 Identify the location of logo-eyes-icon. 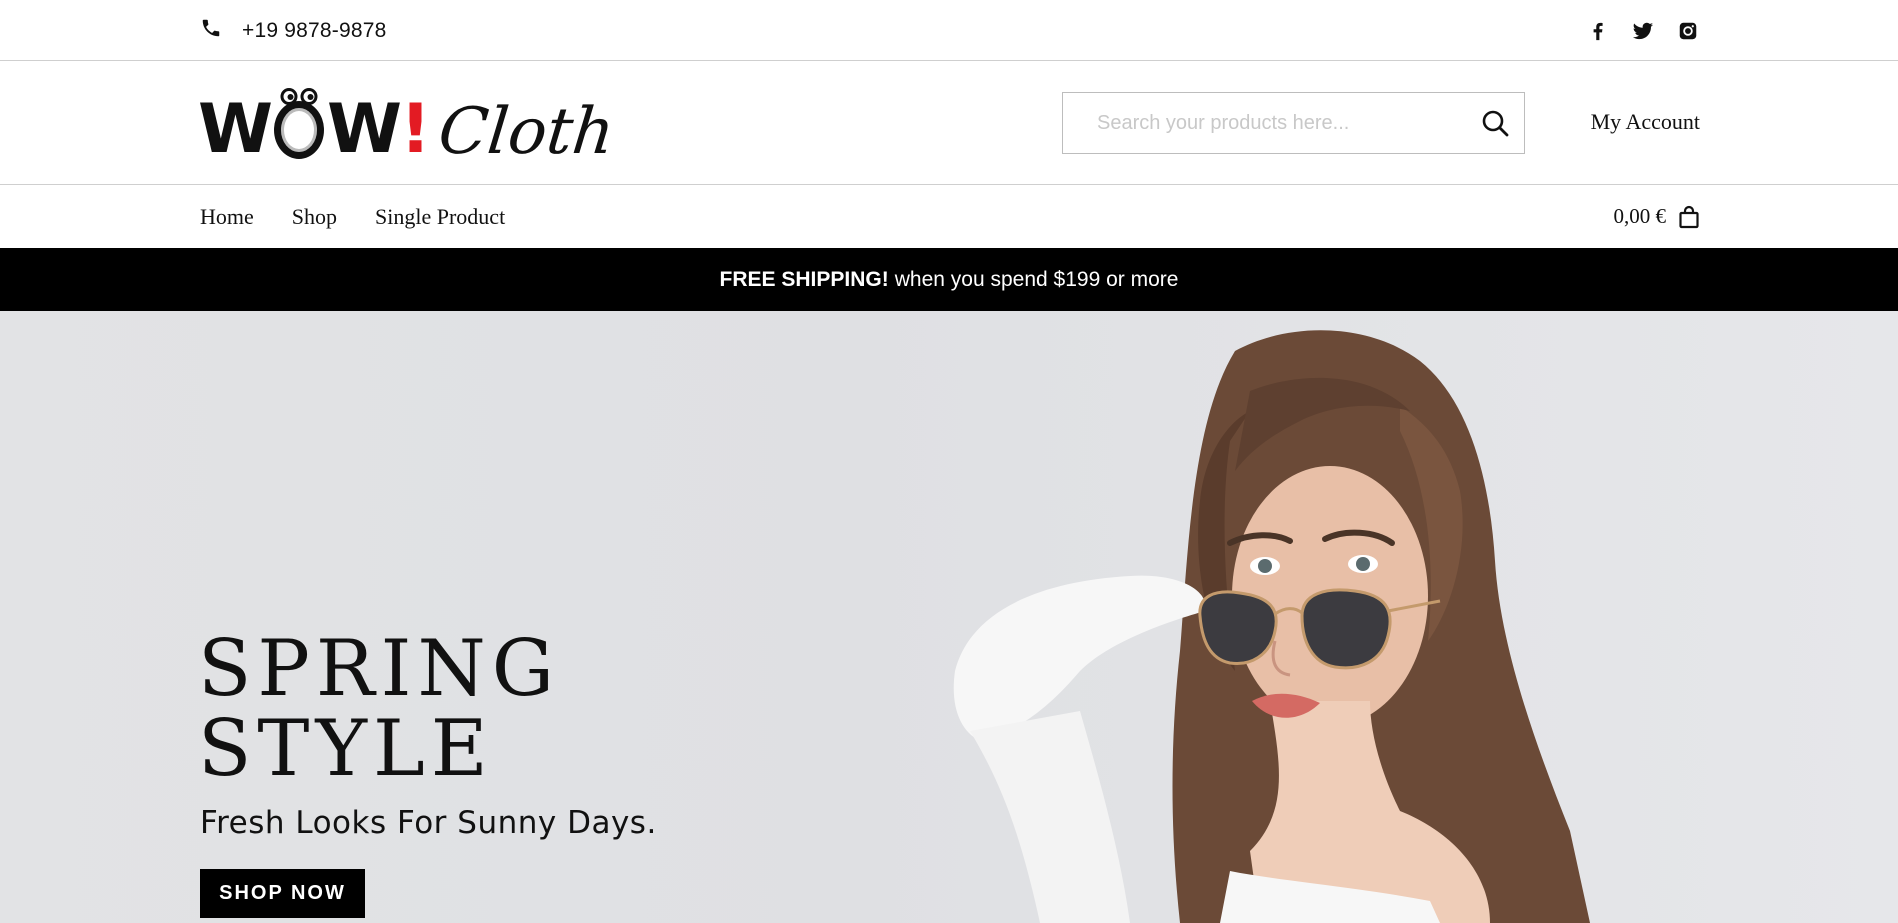
(299, 123).